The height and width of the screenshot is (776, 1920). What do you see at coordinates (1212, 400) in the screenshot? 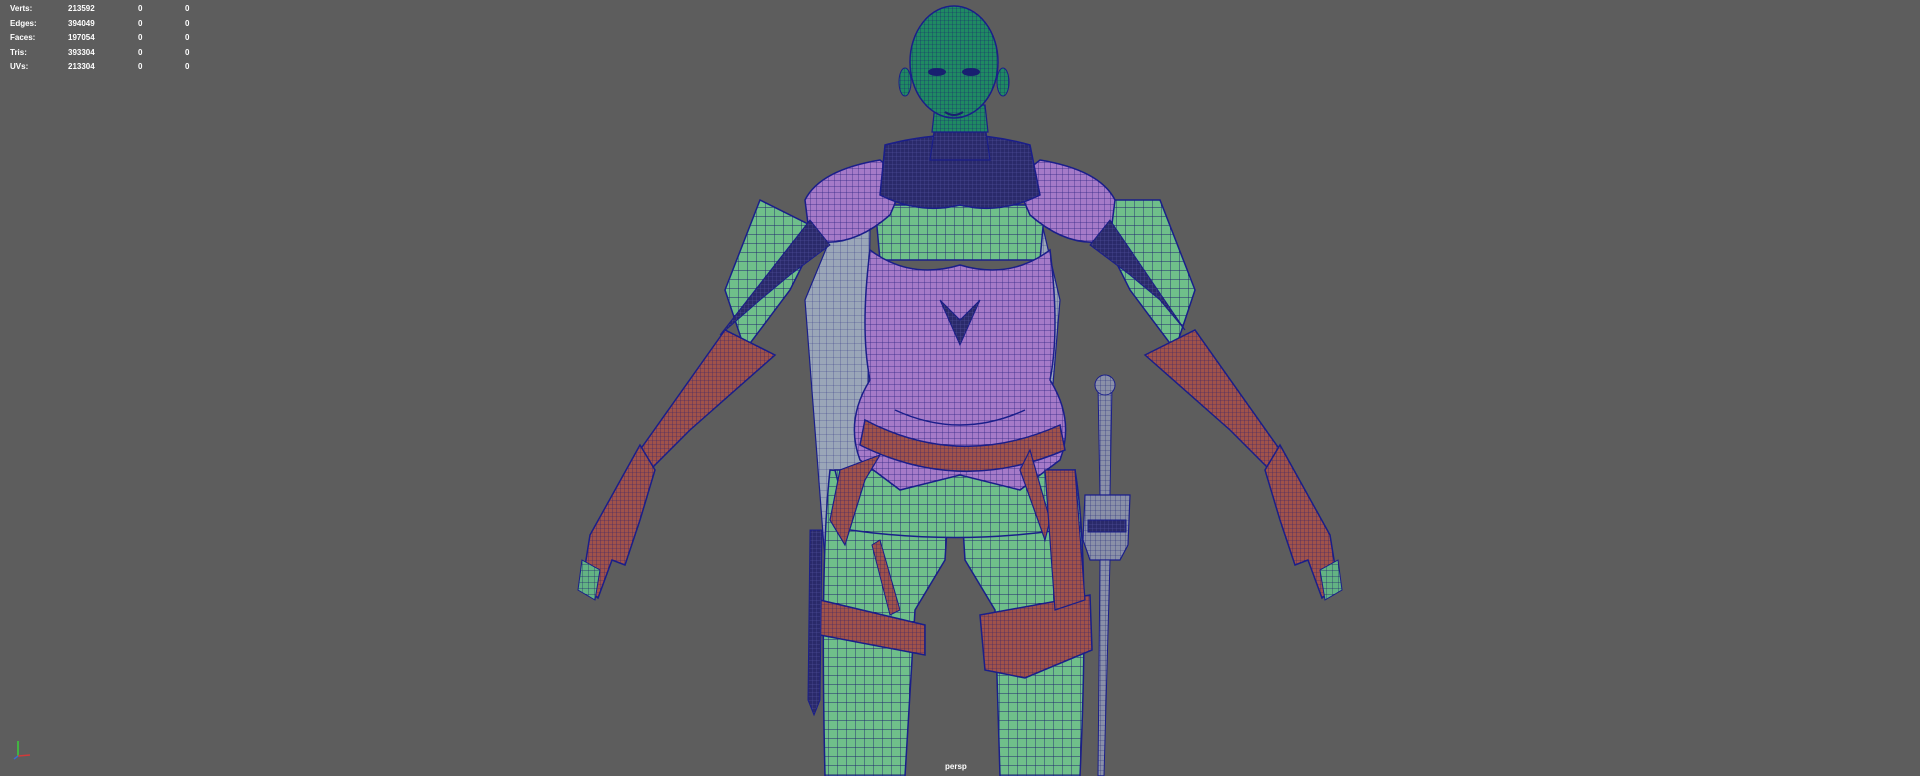
I see `right-glove-mesh` at bounding box center [1212, 400].